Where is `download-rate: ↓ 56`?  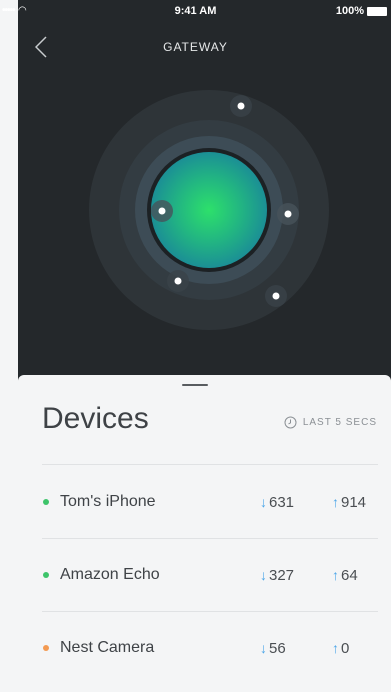
download-rate: ↓ 56 is located at coordinates (273, 648).